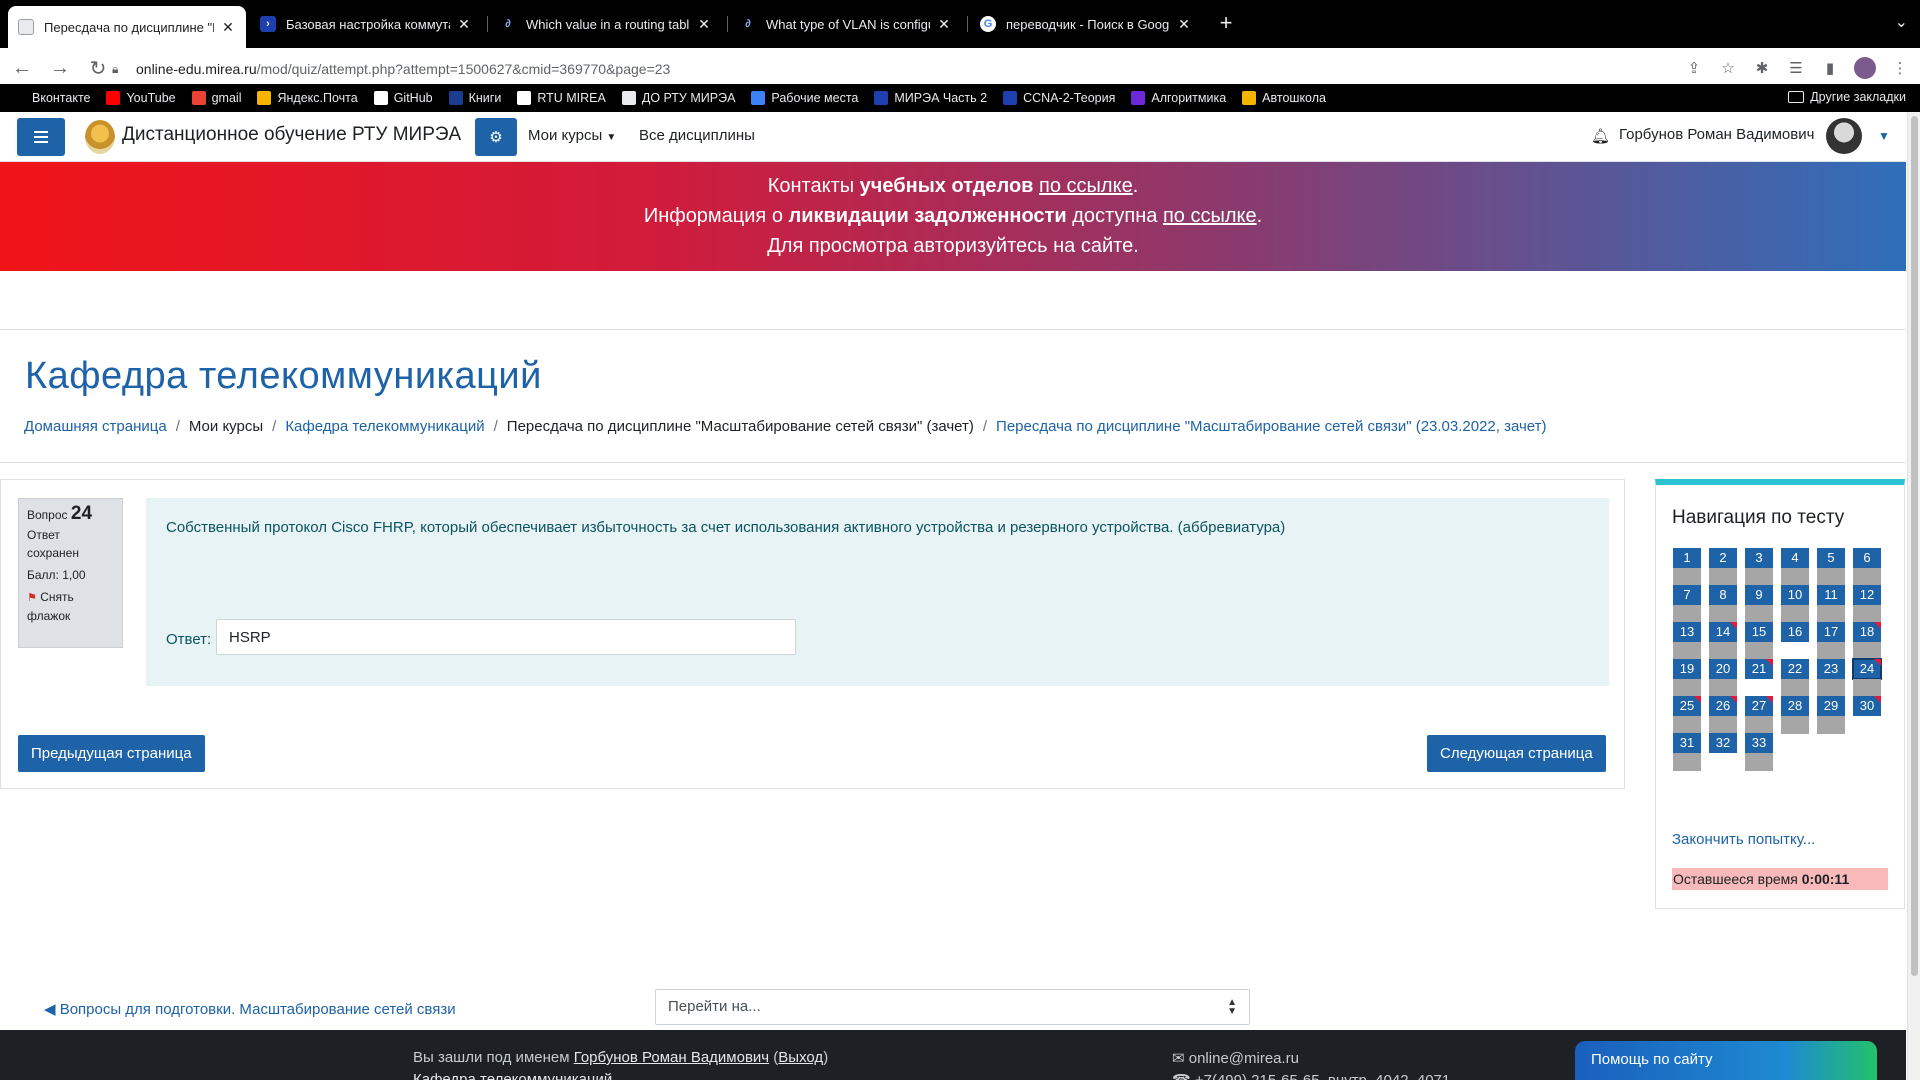 The height and width of the screenshot is (1080, 1920). Describe the element at coordinates (1831, 715) in the screenshot. I see `quiz-nav-question-29: 29` at that location.